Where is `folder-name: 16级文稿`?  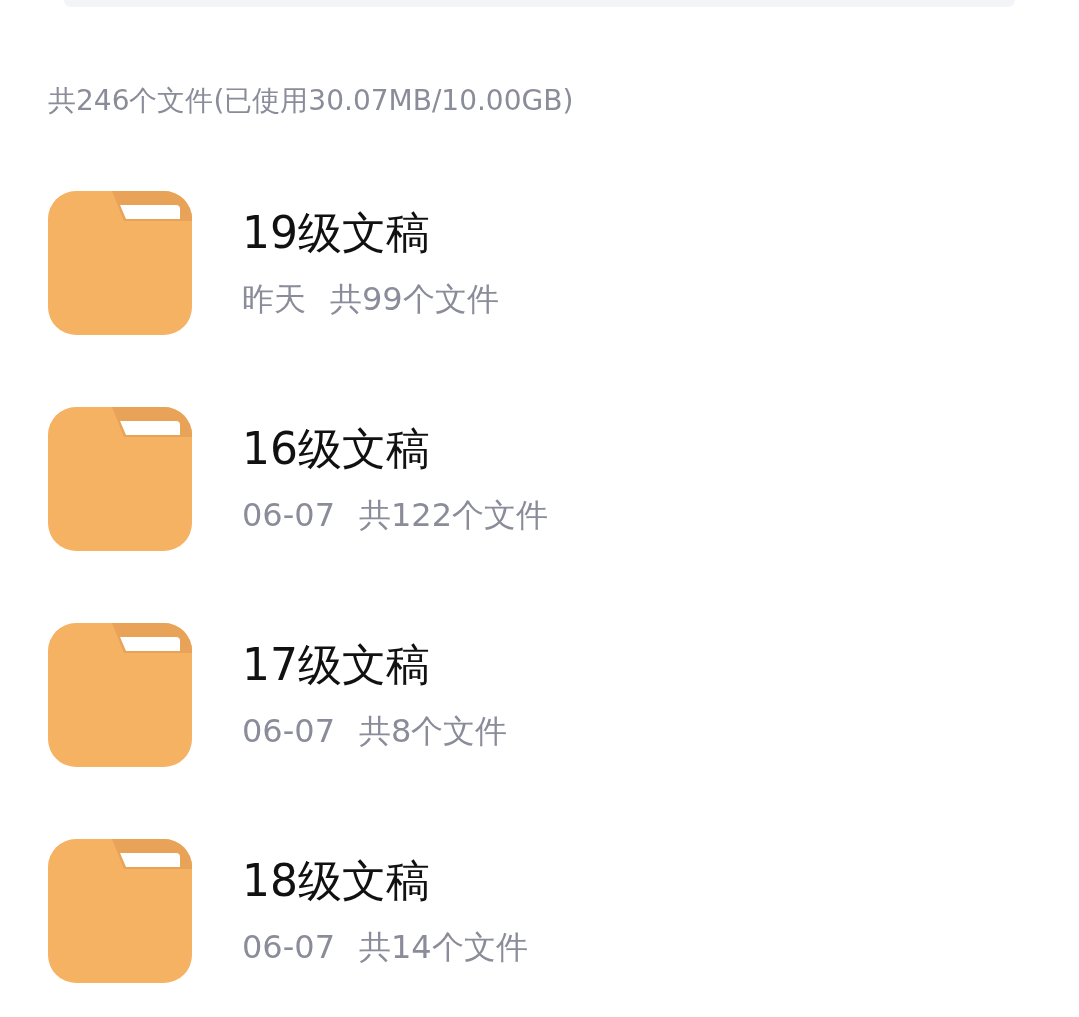
folder-name: 16级文稿 is located at coordinates (336, 449).